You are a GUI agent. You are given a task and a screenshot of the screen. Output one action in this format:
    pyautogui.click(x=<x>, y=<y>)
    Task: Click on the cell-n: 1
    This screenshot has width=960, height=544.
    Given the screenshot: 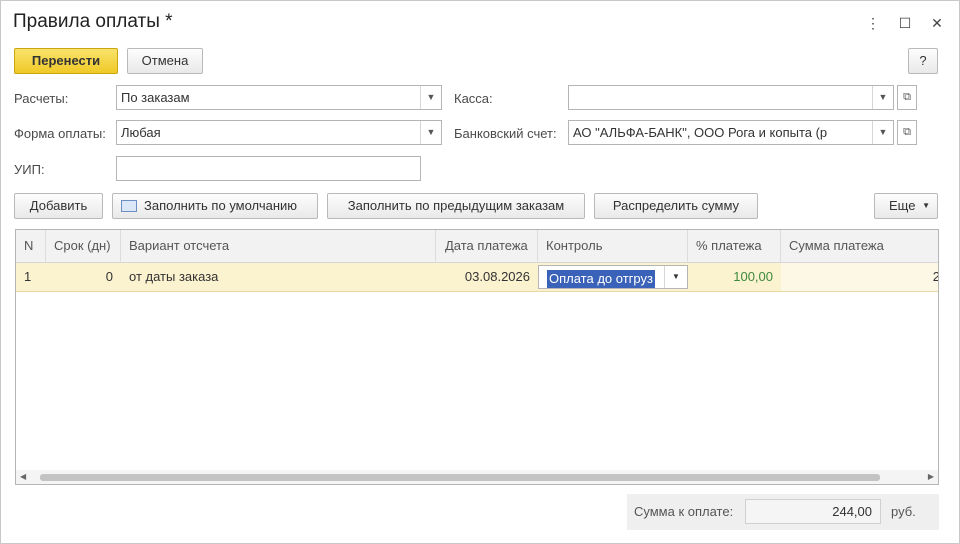 What is the action you would take?
    pyautogui.click(x=28, y=276)
    